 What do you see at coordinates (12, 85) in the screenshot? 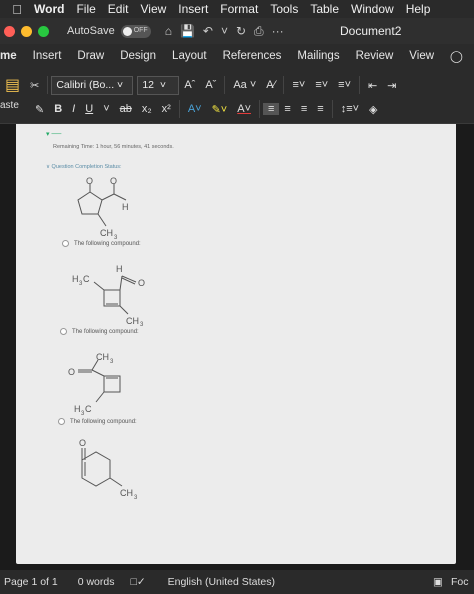
I see `paste-icon: ▤` at bounding box center [12, 85].